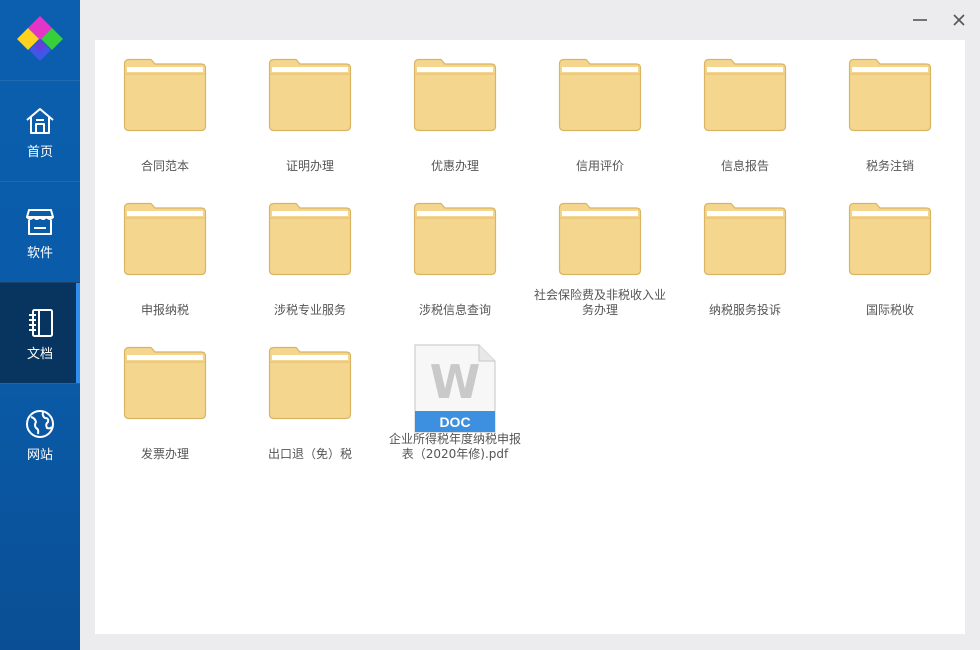 This screenshot has width=980, height=650. I want to click on folder-item: 申报纳税, so click(165, 254).